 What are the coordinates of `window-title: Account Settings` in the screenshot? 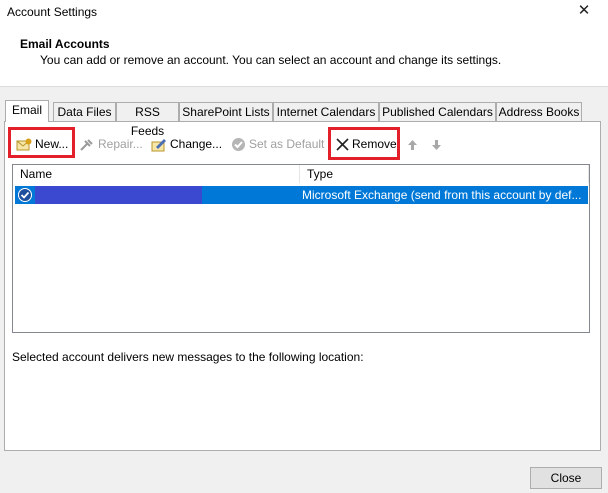 It's located at (52, 12).